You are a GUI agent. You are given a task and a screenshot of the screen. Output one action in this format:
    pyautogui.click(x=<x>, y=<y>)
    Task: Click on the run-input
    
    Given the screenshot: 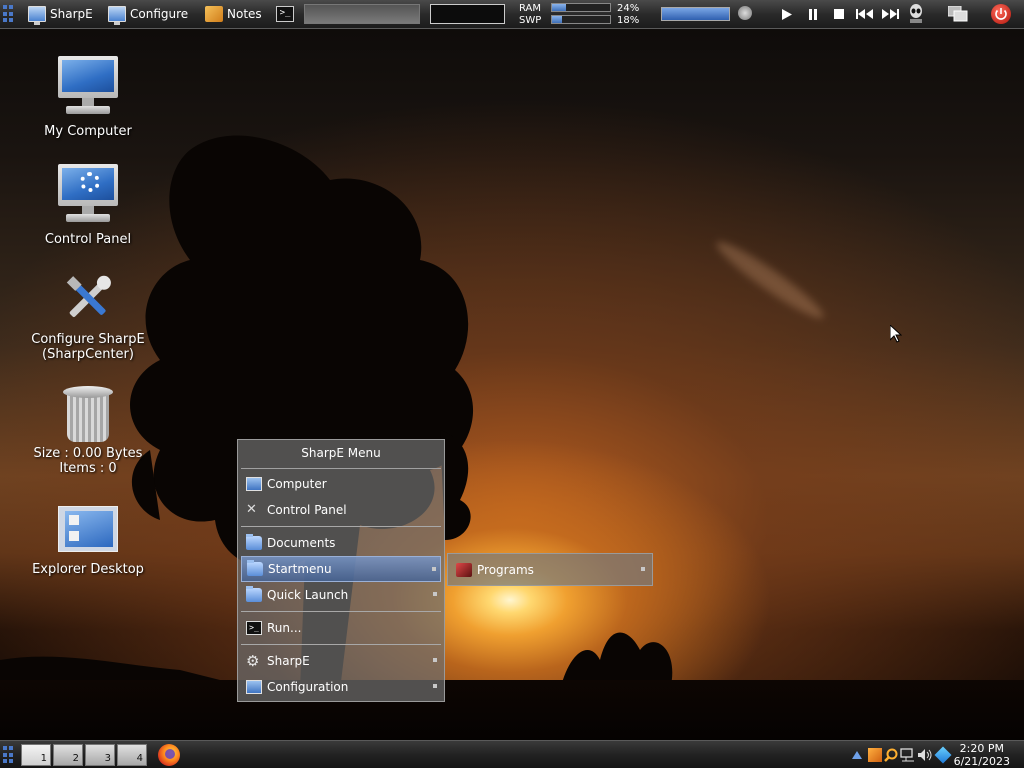 What is the action you would take?
    pyautogui.click(x=467, y=14)
    